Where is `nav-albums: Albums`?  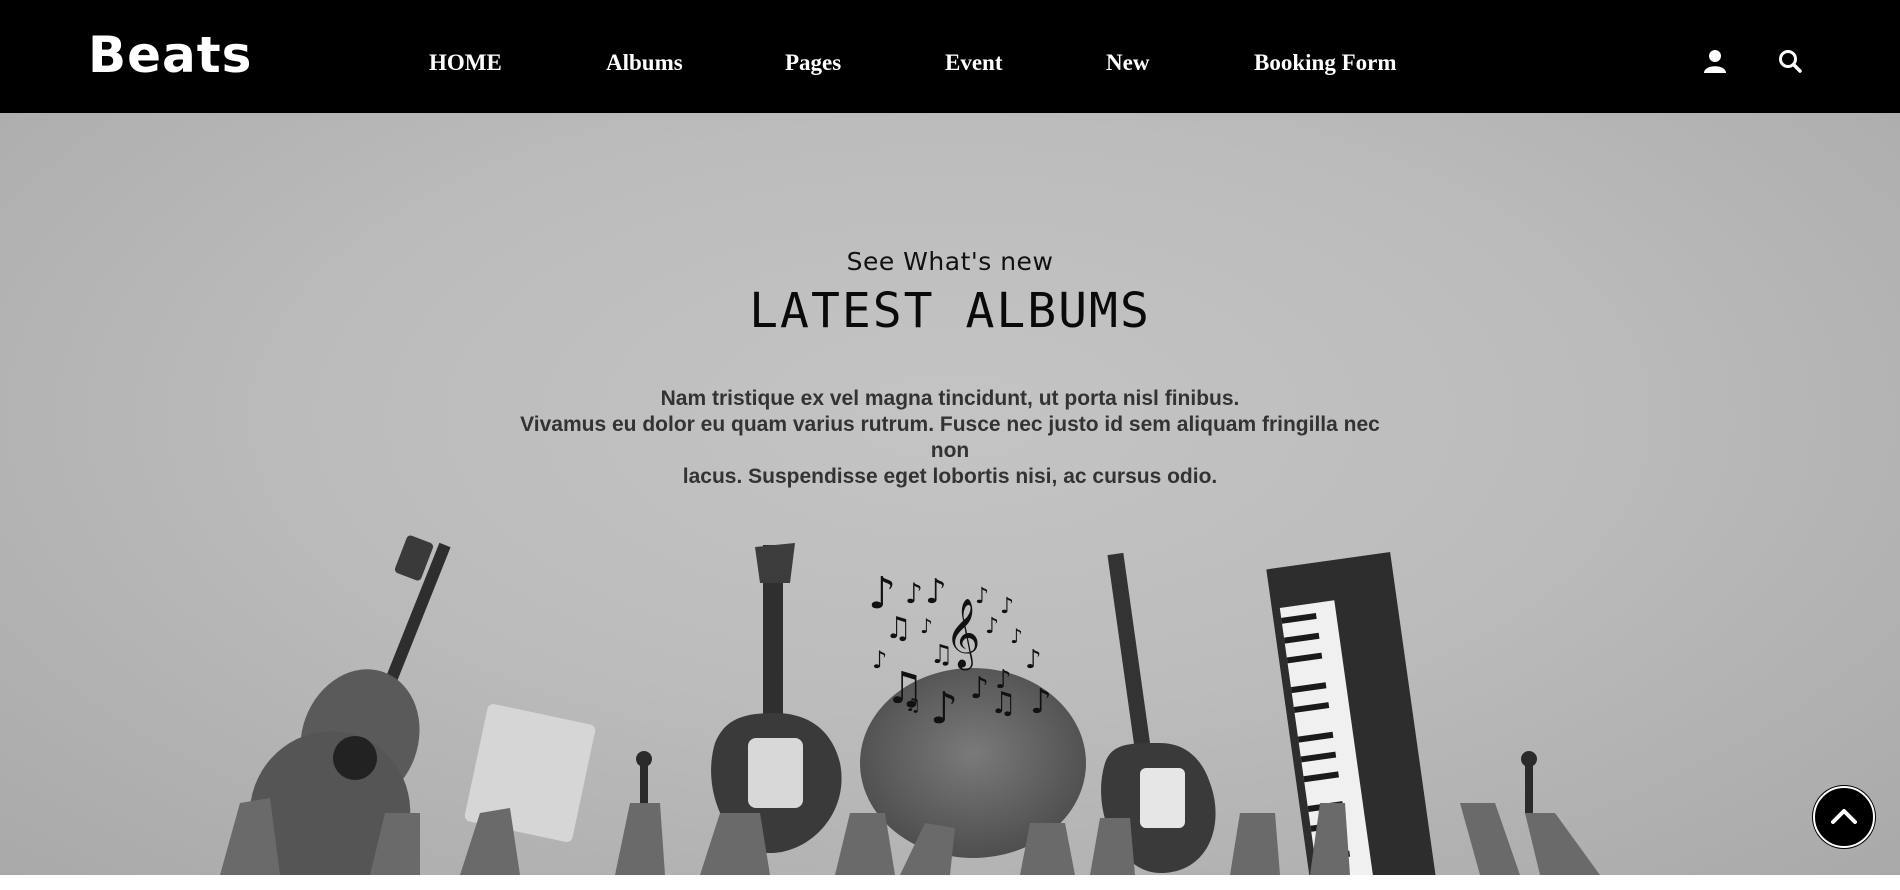
nav-albums: Albums is located at coordinates (644, 63).